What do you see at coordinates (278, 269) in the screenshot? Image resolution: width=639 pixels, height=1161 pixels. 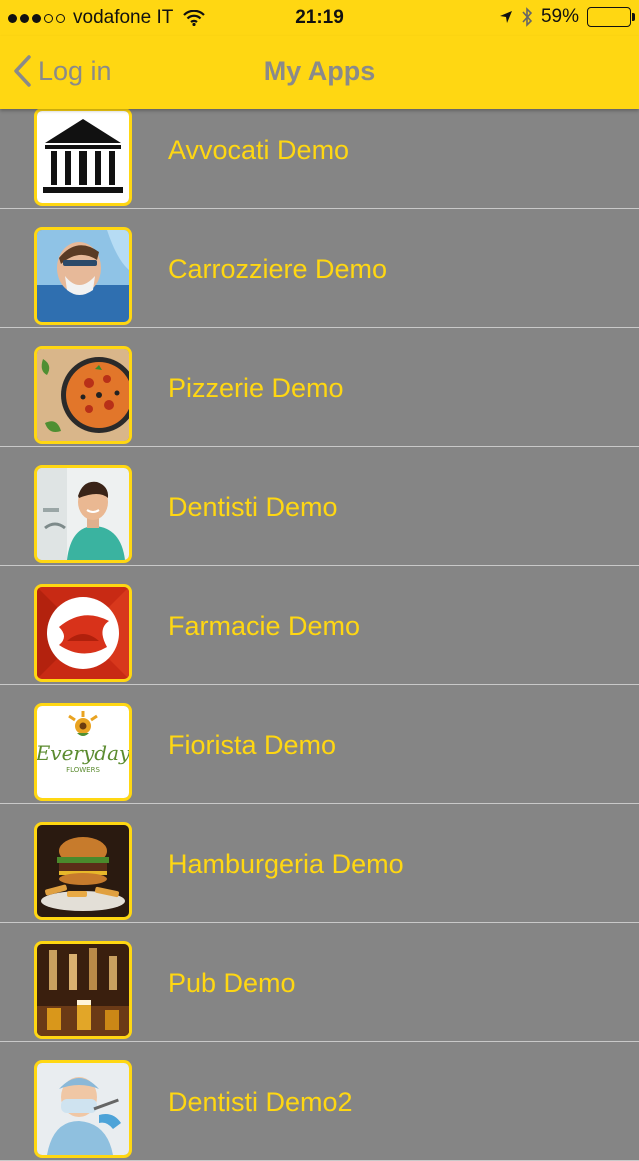 I see `app-name: Carrozziere Demo` at bounding box center [278, 269].